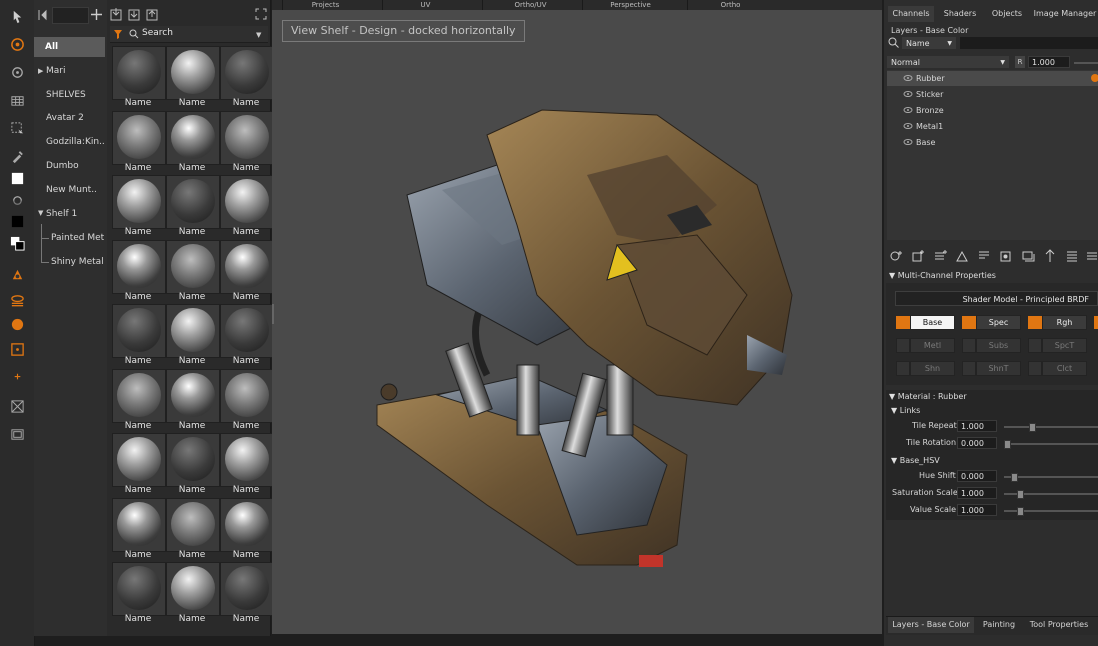  I want to click on tile-rotation-slider, so click(1051, 444).